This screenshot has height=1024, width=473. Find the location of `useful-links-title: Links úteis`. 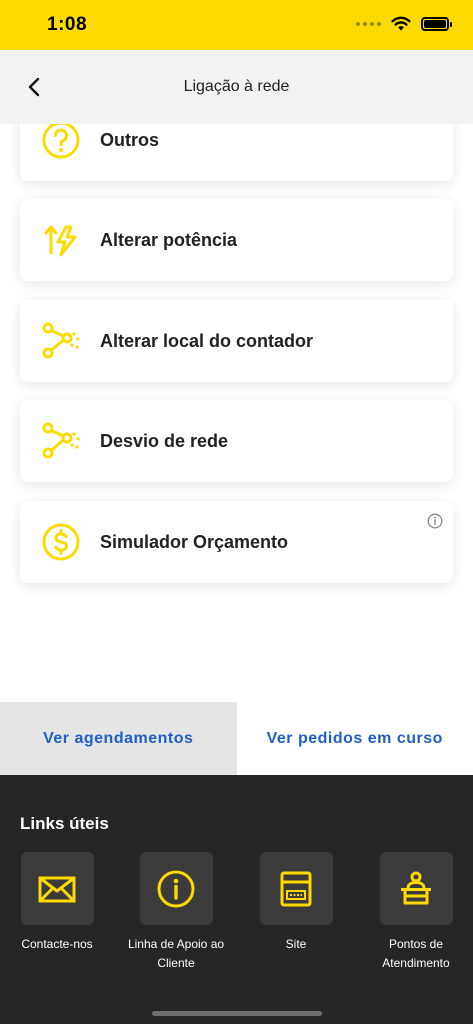

useful-links-title: Links úteis is located at coordinates (64, 823).